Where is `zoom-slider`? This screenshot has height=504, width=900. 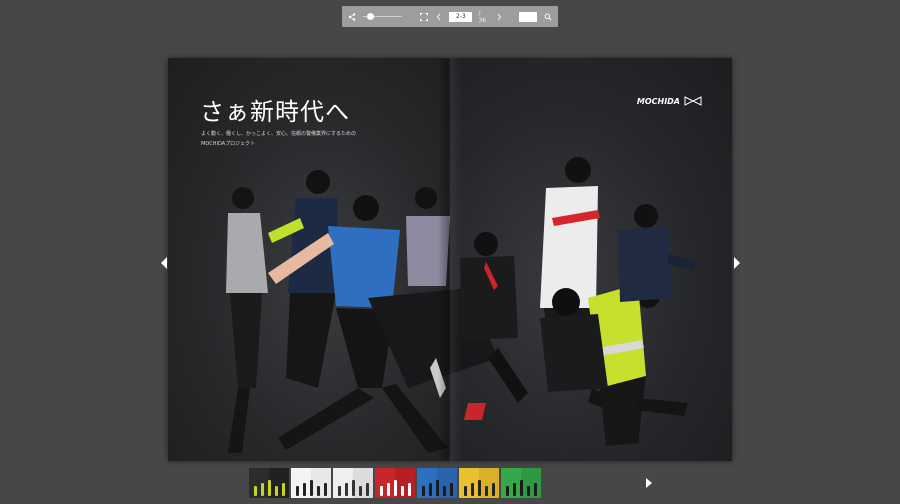 zoom-slider is located at coordinates (382, 17).